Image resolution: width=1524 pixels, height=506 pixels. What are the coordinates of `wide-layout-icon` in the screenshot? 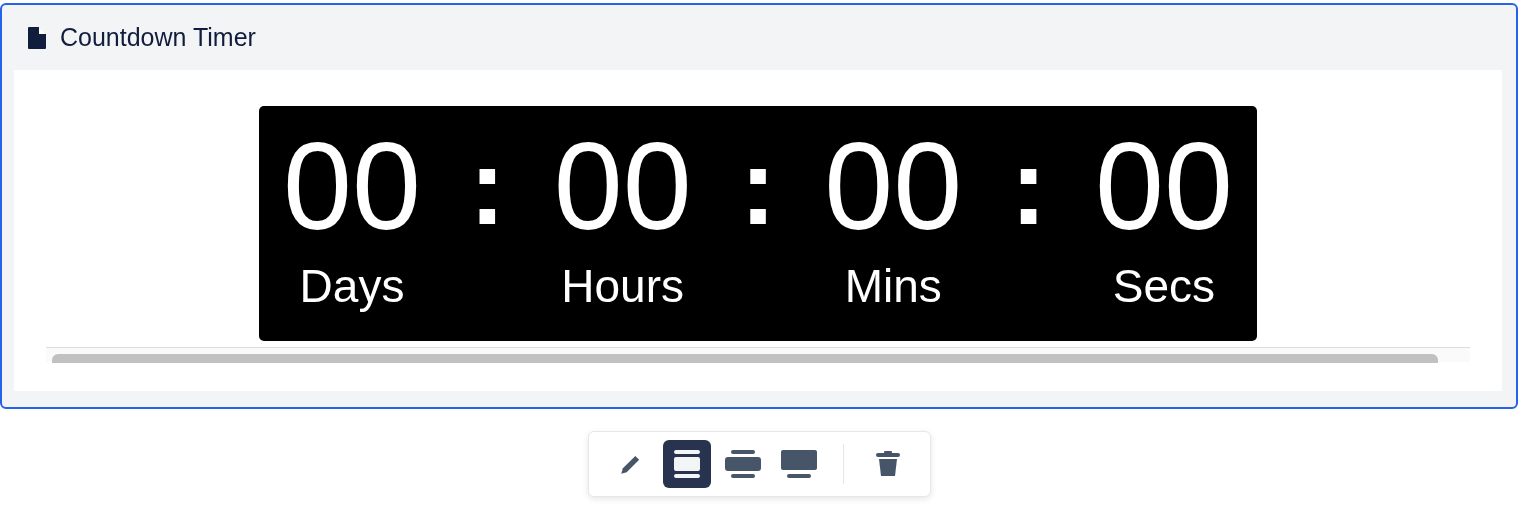 It's located at (742, 464).